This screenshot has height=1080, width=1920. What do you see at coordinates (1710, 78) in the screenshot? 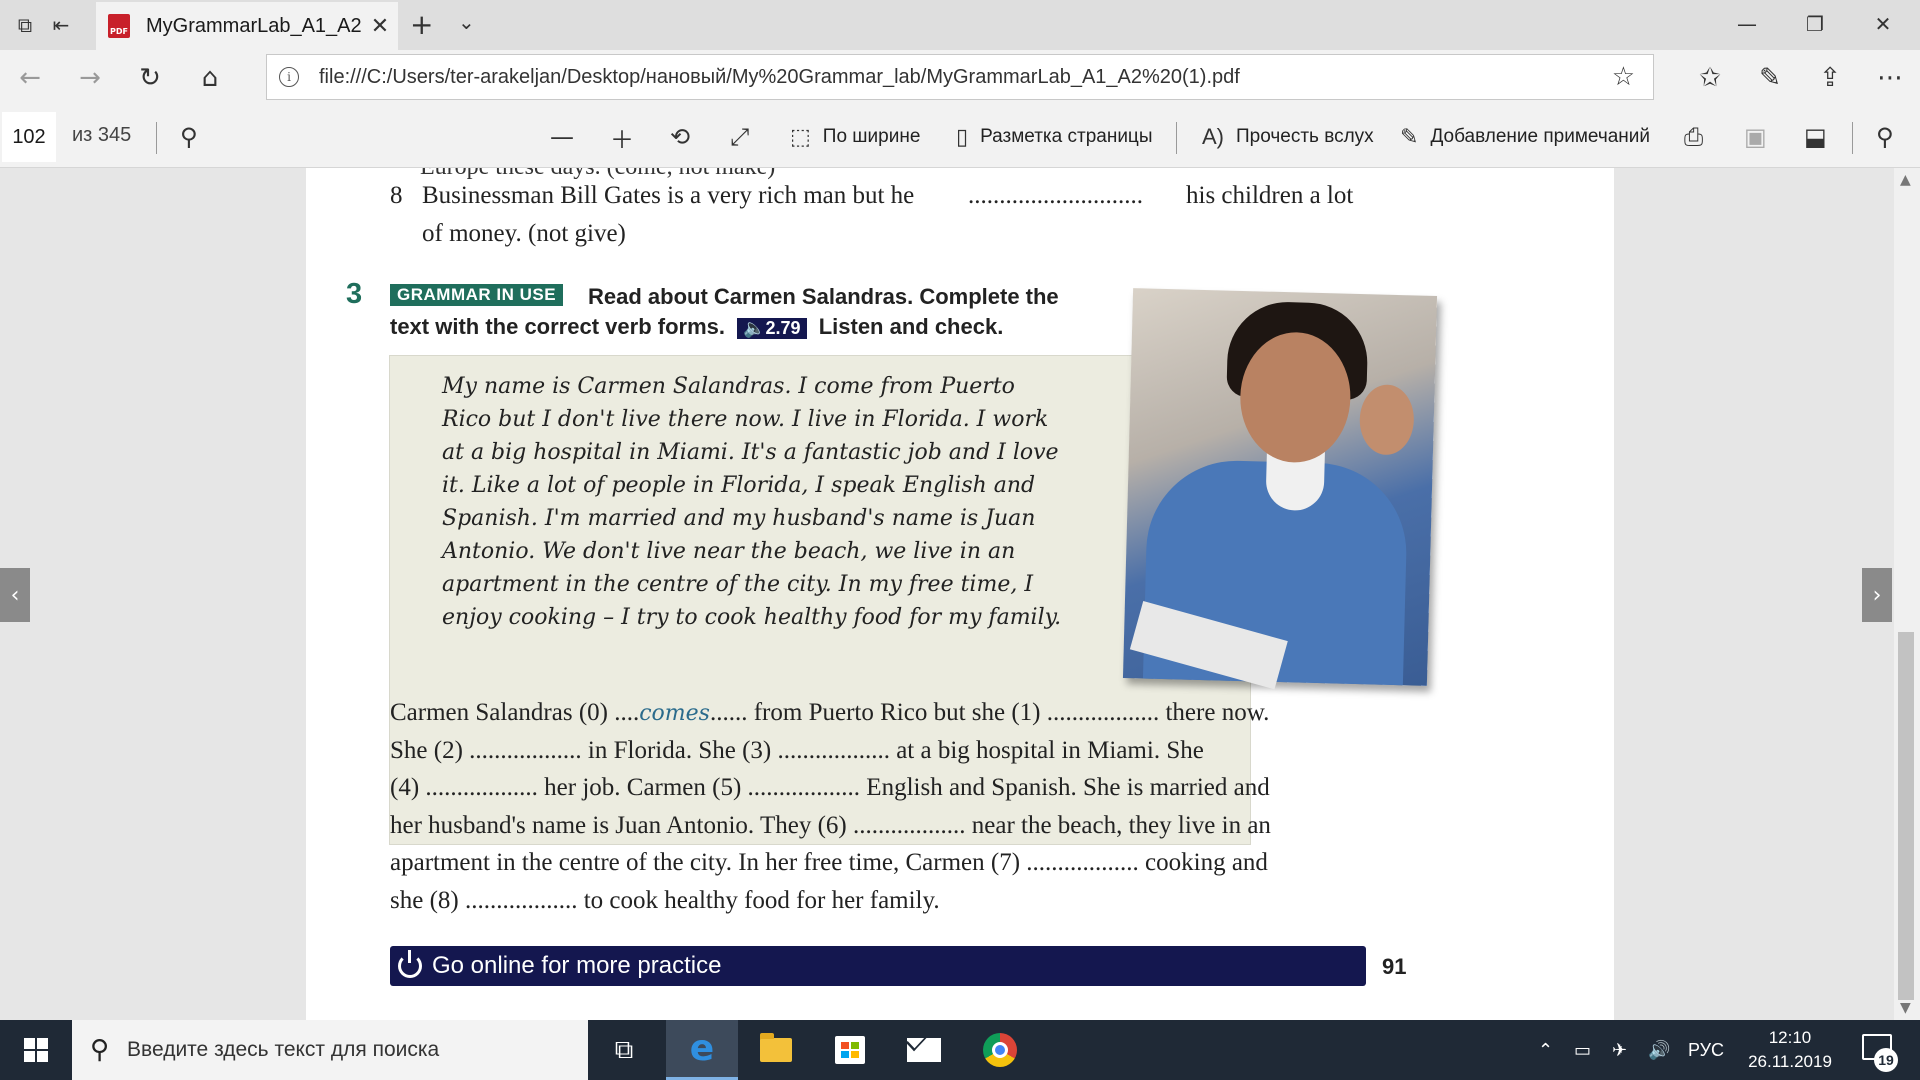
I see `favorites-icon: ✩` at bounding box center [1710, 78].